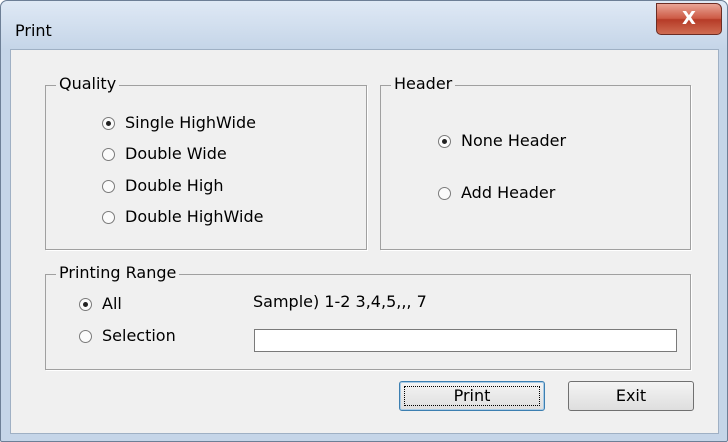 This screenshot has width=728, height=442. Describe the element at coordinates (88, 83) in the screenshot. I see `quality-group-label: Quality` at that location.